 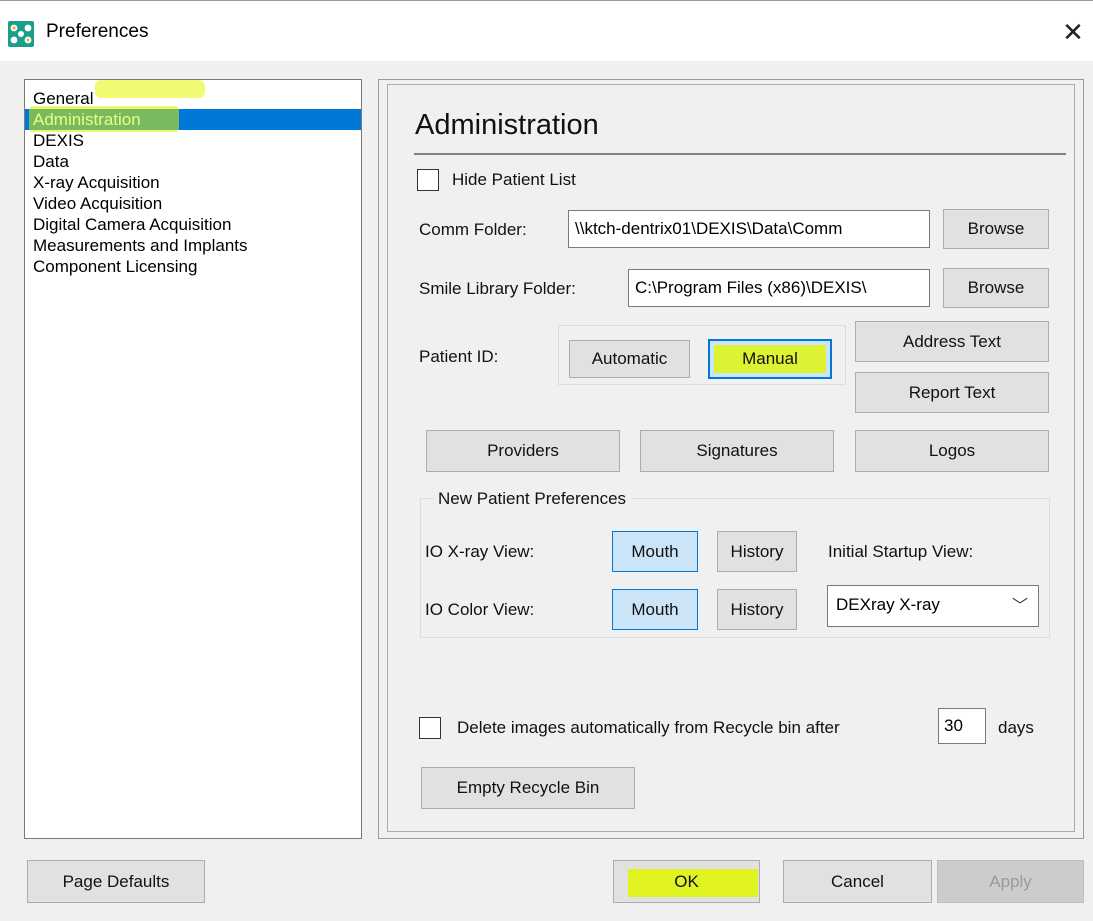 I want to click on sidebar-item-label: Video Acquisition, so click(x=98, y=203).